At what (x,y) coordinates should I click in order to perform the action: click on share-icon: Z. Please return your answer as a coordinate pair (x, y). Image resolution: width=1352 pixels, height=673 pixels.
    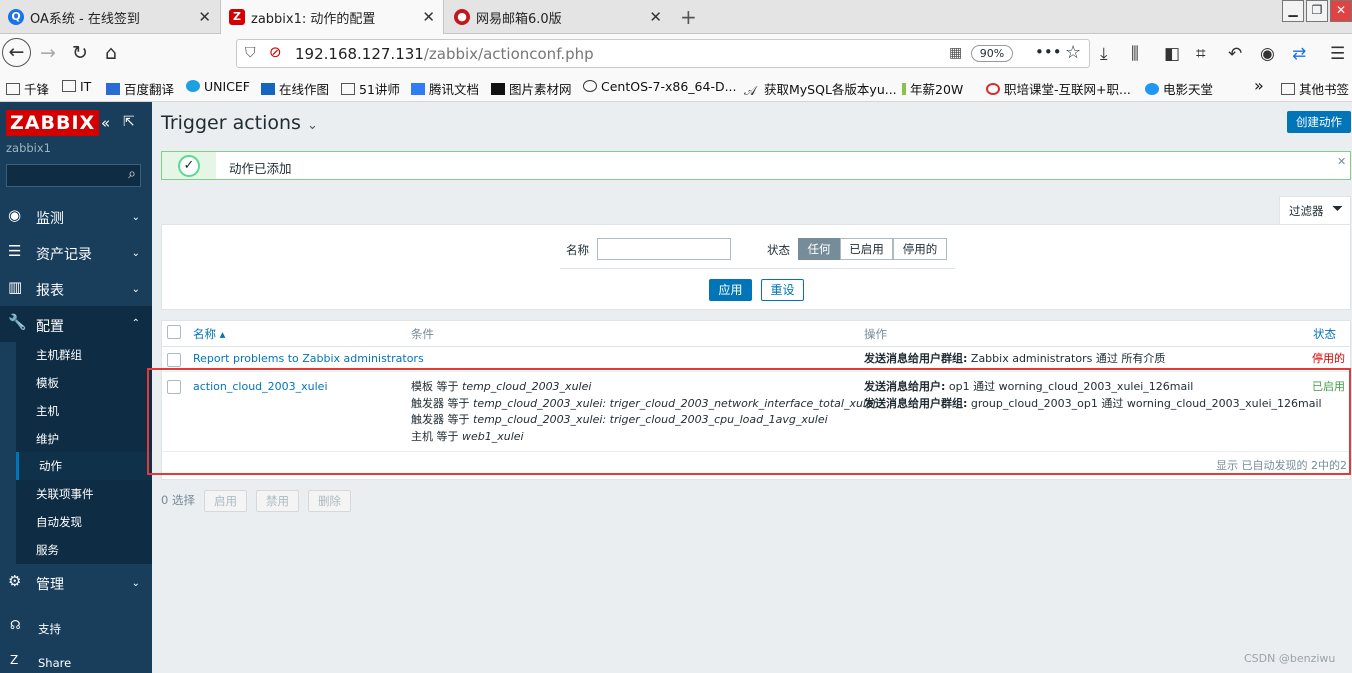
    Looking at the image, I should click on (14, 660).